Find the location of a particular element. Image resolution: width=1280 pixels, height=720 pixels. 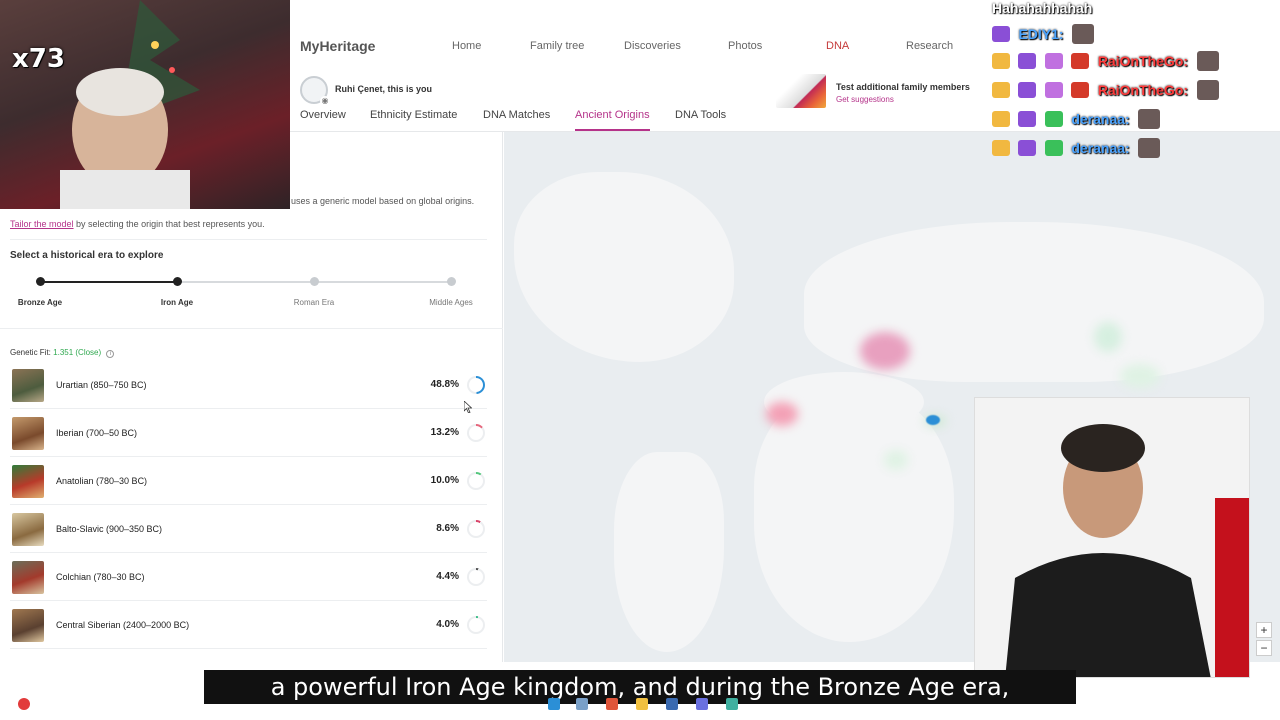

nav-photos: Photos is located at coordinates (745, 46).